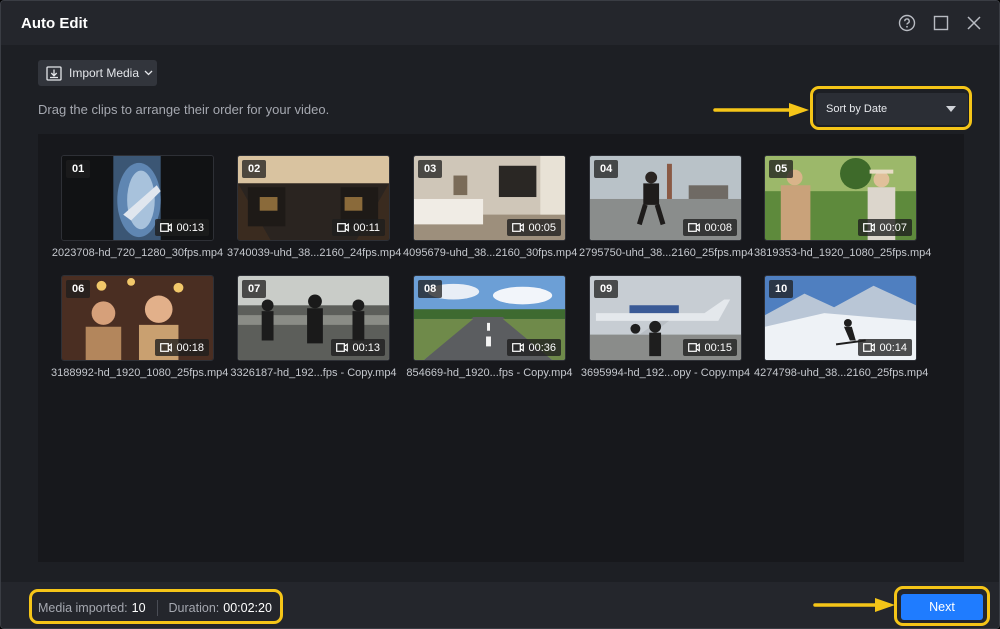  Describe the element at coordinates (489, 318) in the screenshot. I see `clip-thumbnail: 08 00:36` at that location.